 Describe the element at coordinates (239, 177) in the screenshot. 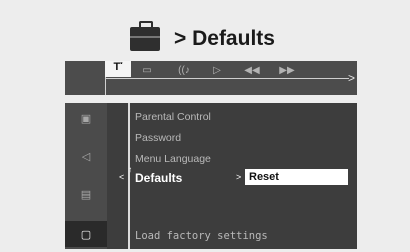

I see `submenu-arrow-icon: >` at that location.